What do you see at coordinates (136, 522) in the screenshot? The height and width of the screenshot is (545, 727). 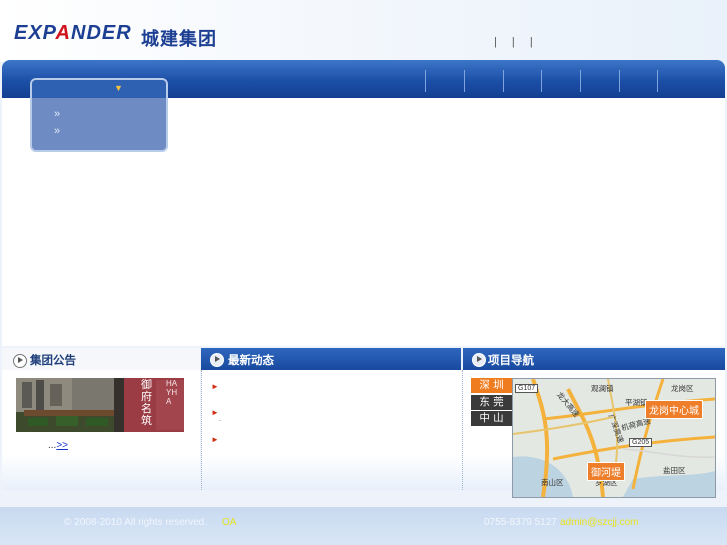 I see `copyright-text: © 2008-2010 All rights reserved.` at bounding box center [136, 522].